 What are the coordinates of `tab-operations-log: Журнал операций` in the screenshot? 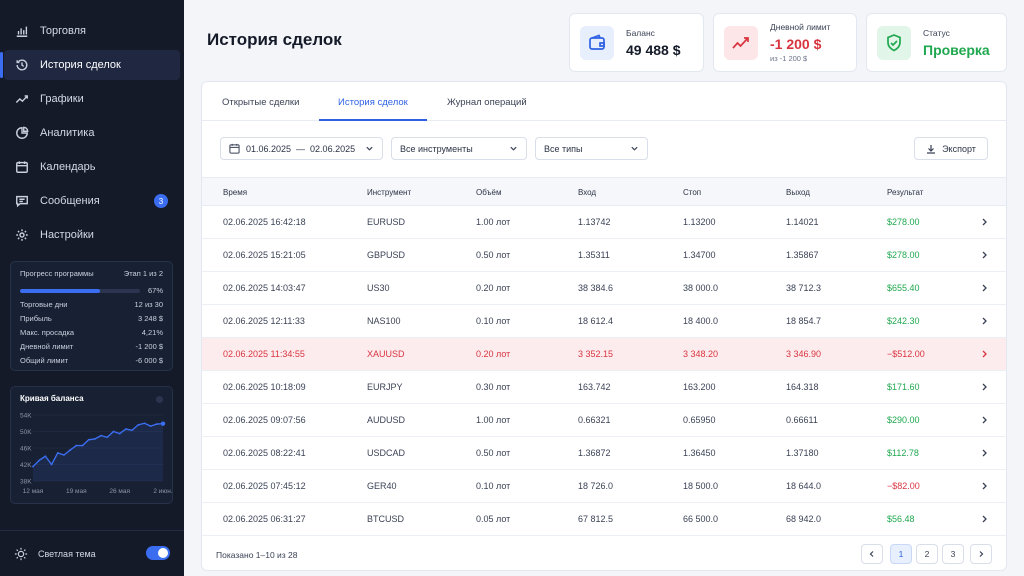 It's located at (487, 102).